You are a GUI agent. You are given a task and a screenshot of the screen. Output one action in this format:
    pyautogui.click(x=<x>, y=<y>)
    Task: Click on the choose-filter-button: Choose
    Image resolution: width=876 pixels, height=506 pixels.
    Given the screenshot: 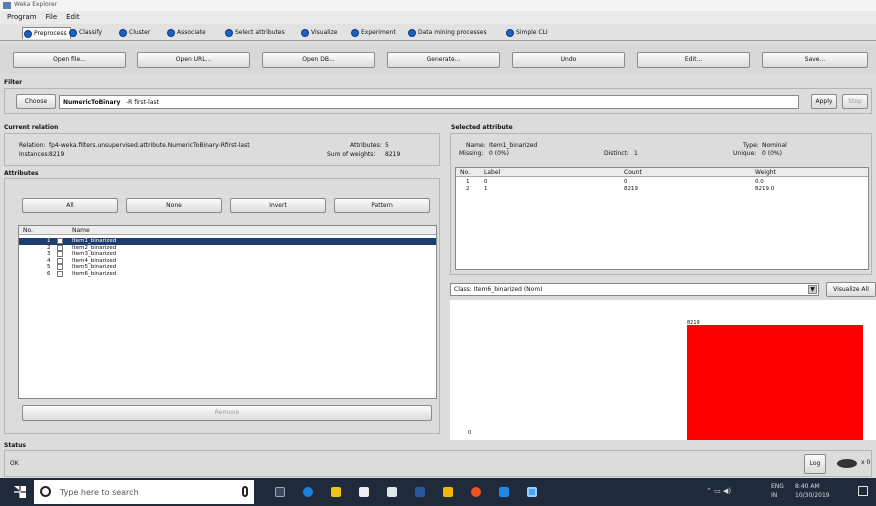 What is the action you would take?
    pyautogui.click(x=36, y=101)
    